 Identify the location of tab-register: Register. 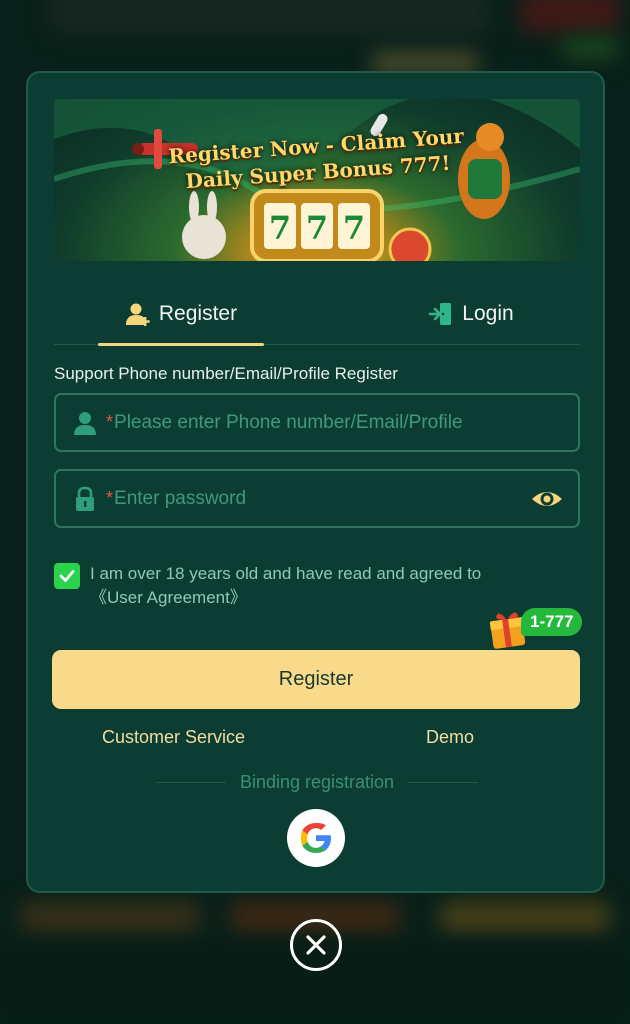
(181, 314).